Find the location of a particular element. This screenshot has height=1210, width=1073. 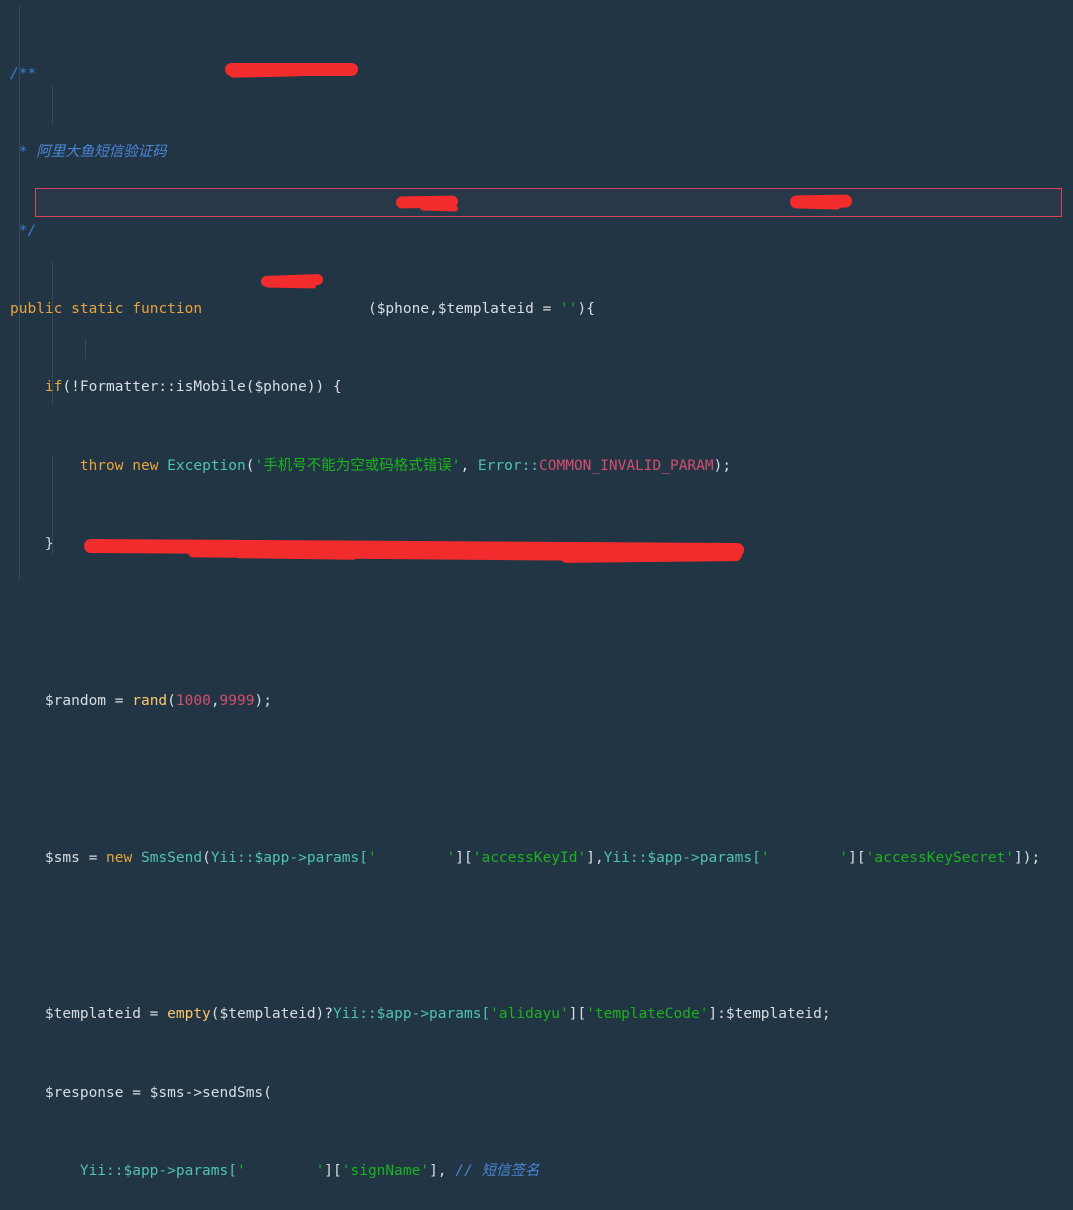

sign-name-key: 'signName' is located at coordinates (385, 1171).